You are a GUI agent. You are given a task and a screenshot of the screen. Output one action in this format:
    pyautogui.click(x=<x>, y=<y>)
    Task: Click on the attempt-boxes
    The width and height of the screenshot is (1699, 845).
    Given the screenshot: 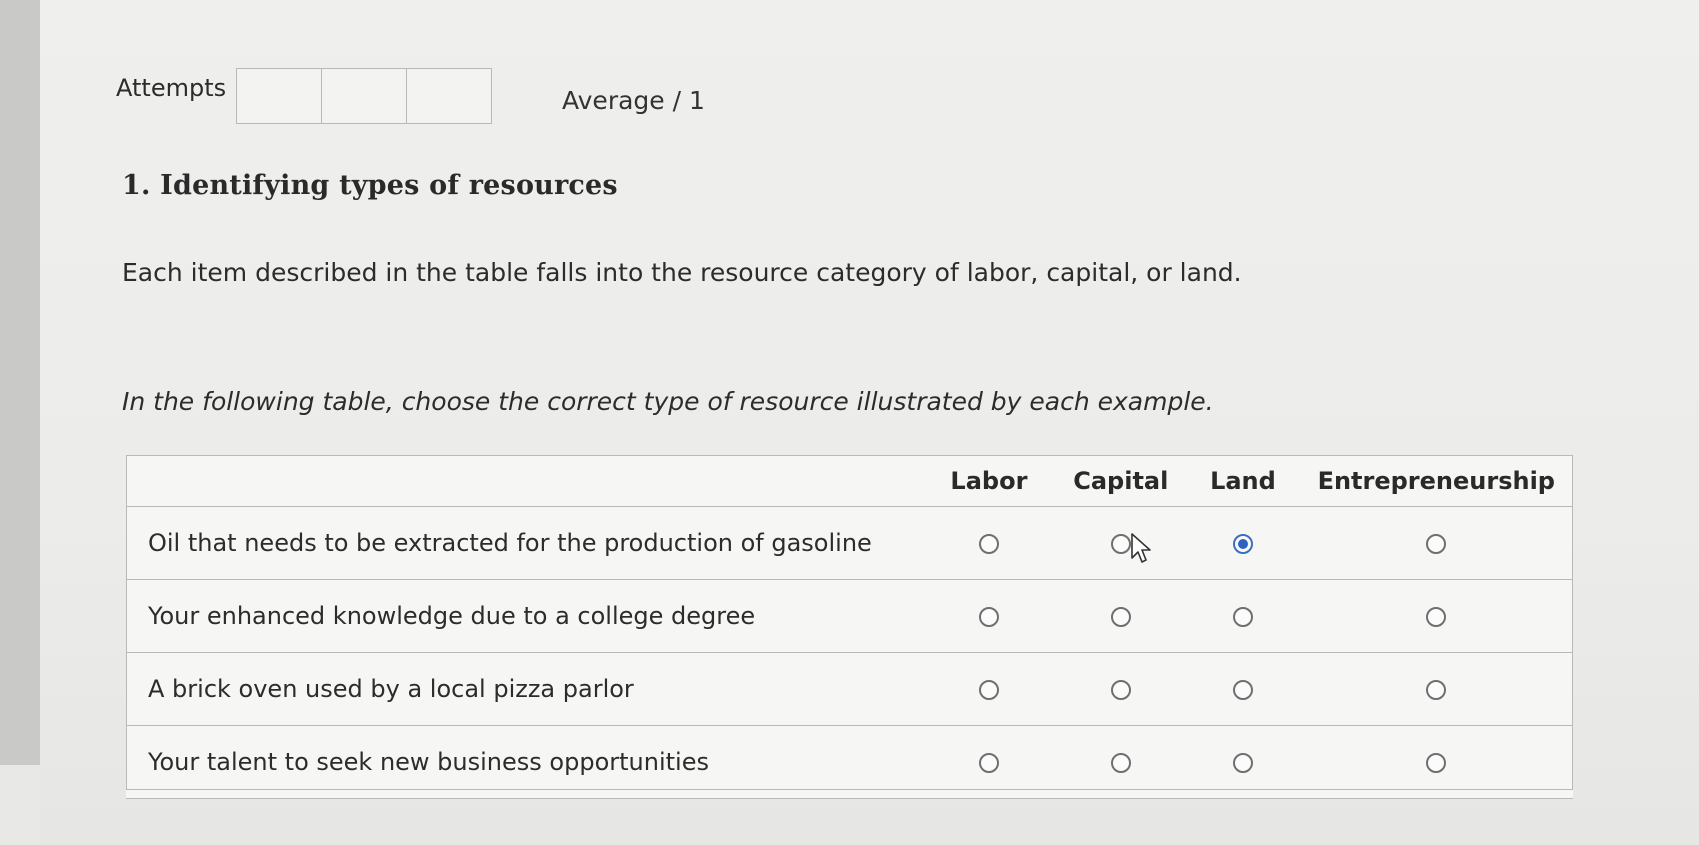 What is the action you would take?
    pyautogui.click(x=364, y=96)
    